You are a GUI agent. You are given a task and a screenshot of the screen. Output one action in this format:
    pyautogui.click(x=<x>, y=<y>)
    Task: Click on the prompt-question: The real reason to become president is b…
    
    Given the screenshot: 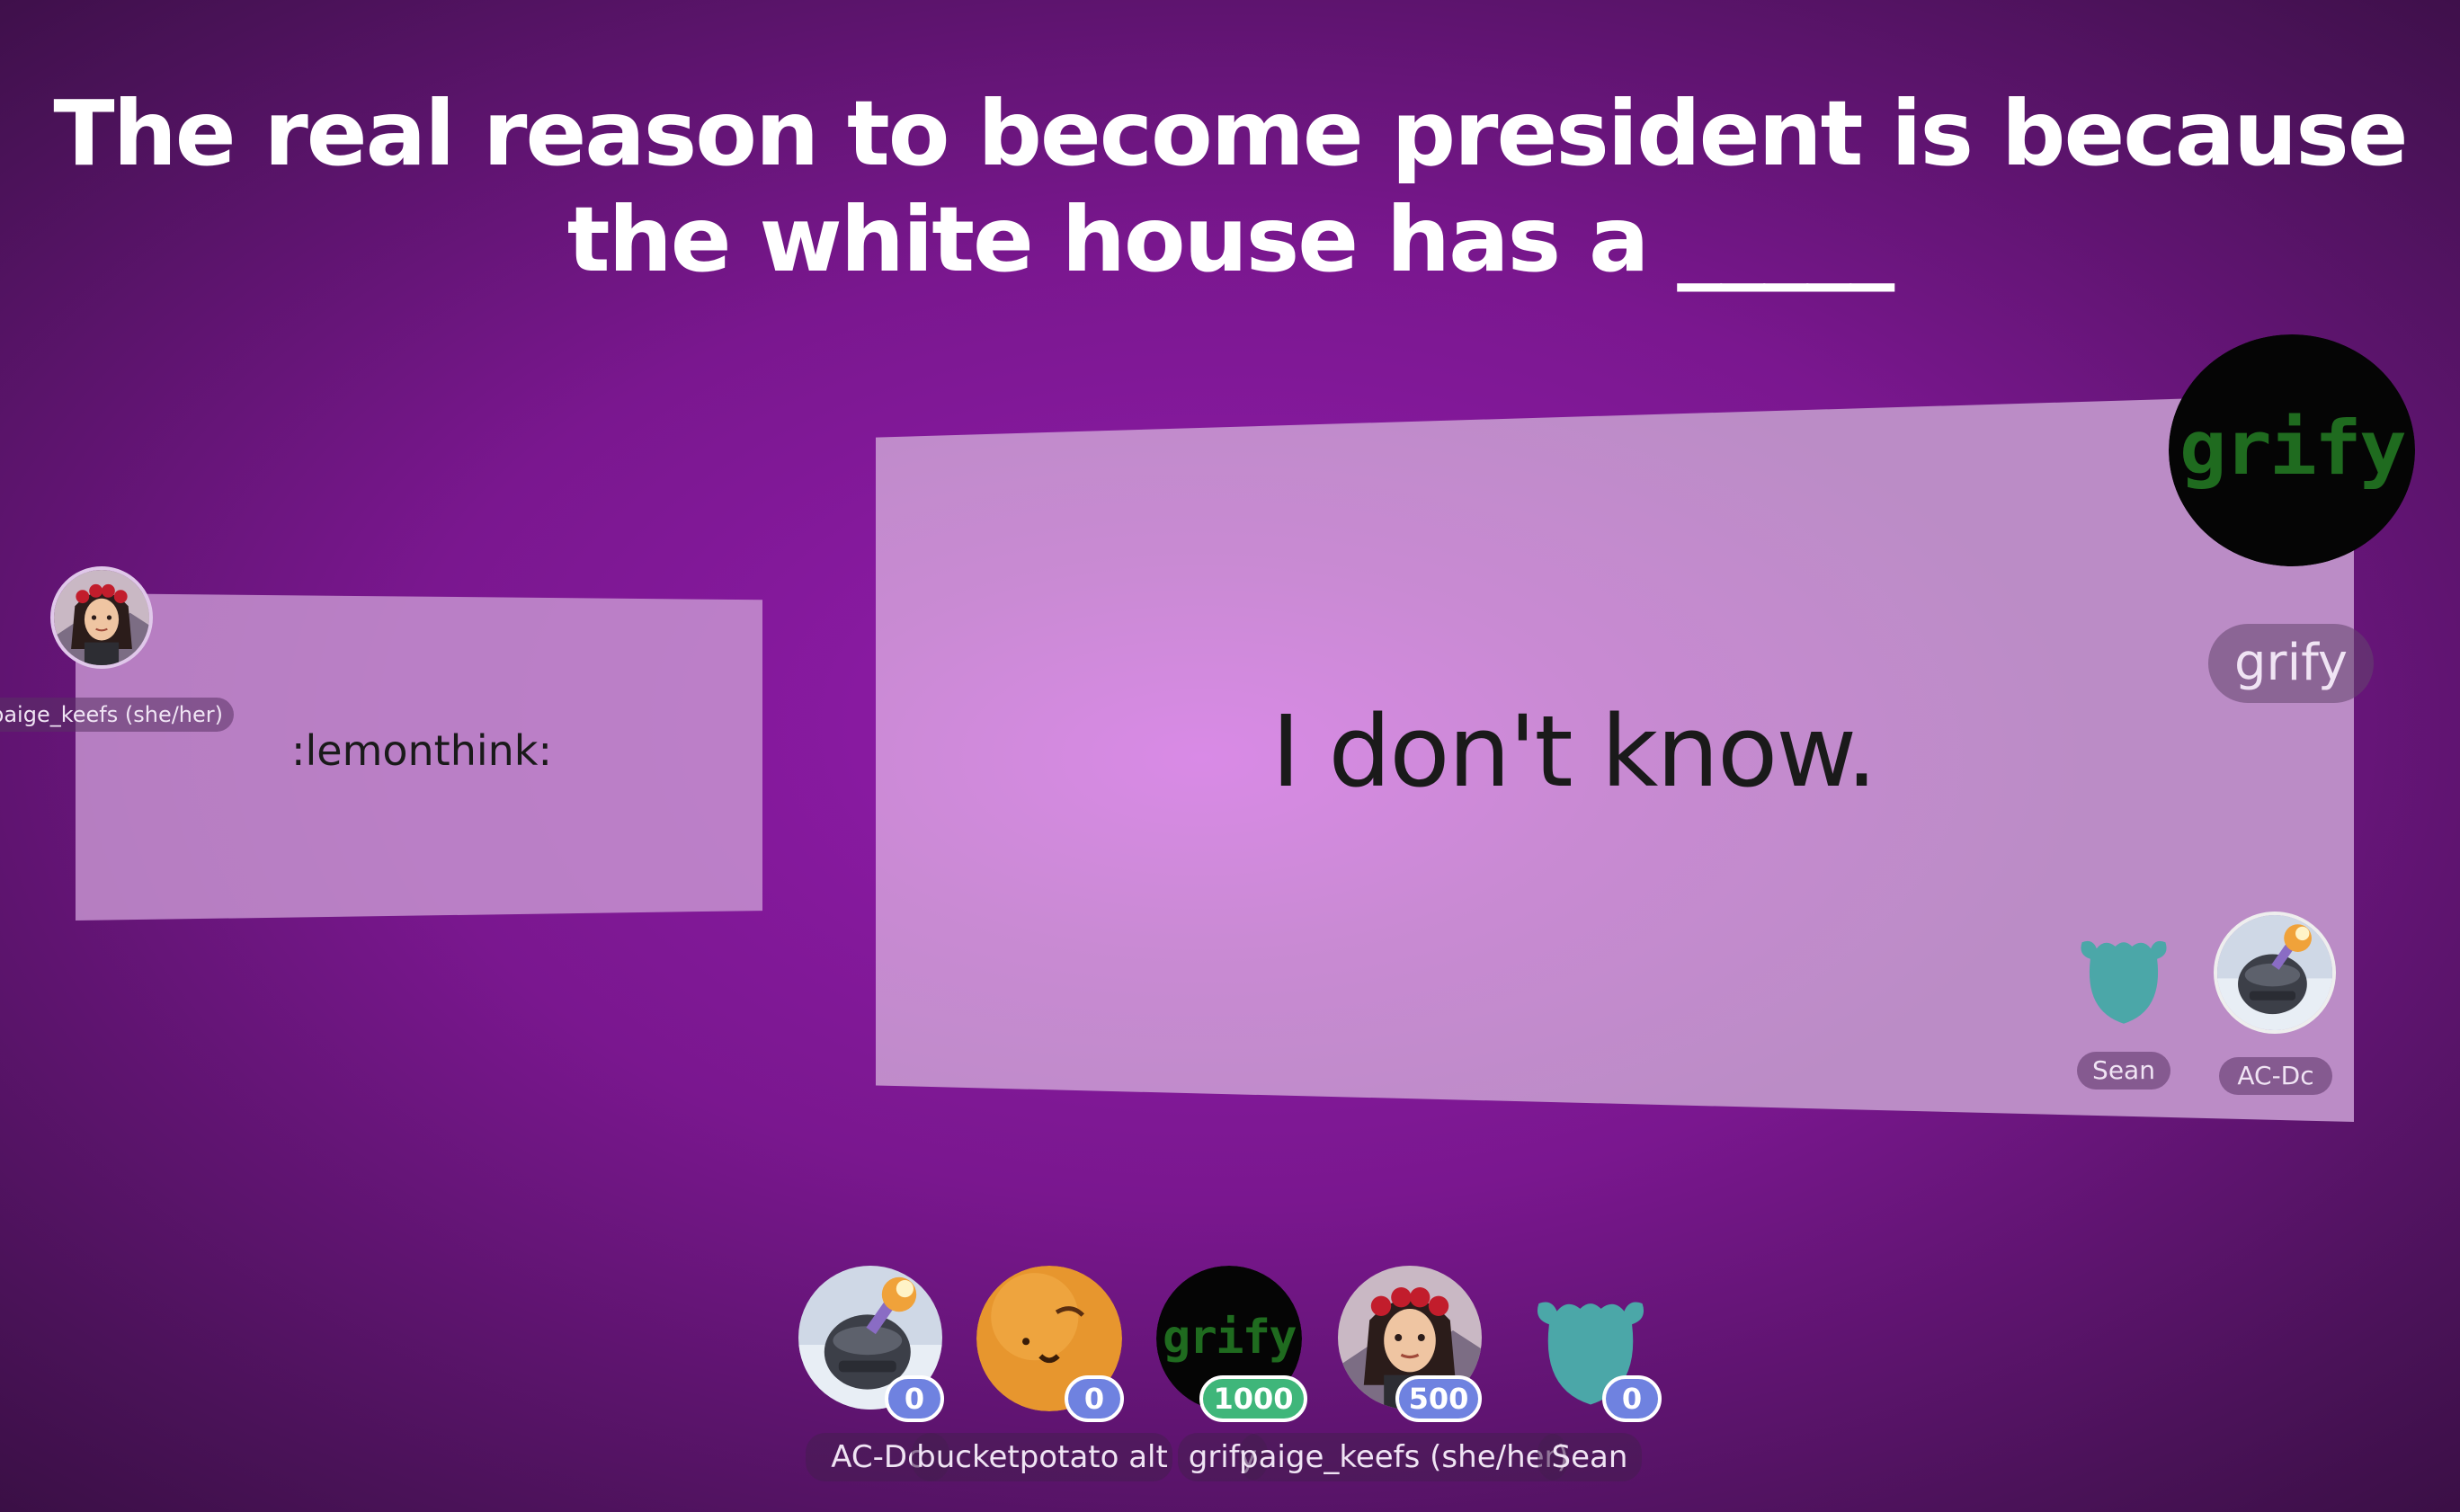 What is the action you would take?
    pyautogui.click(x=1230, y=187)
    